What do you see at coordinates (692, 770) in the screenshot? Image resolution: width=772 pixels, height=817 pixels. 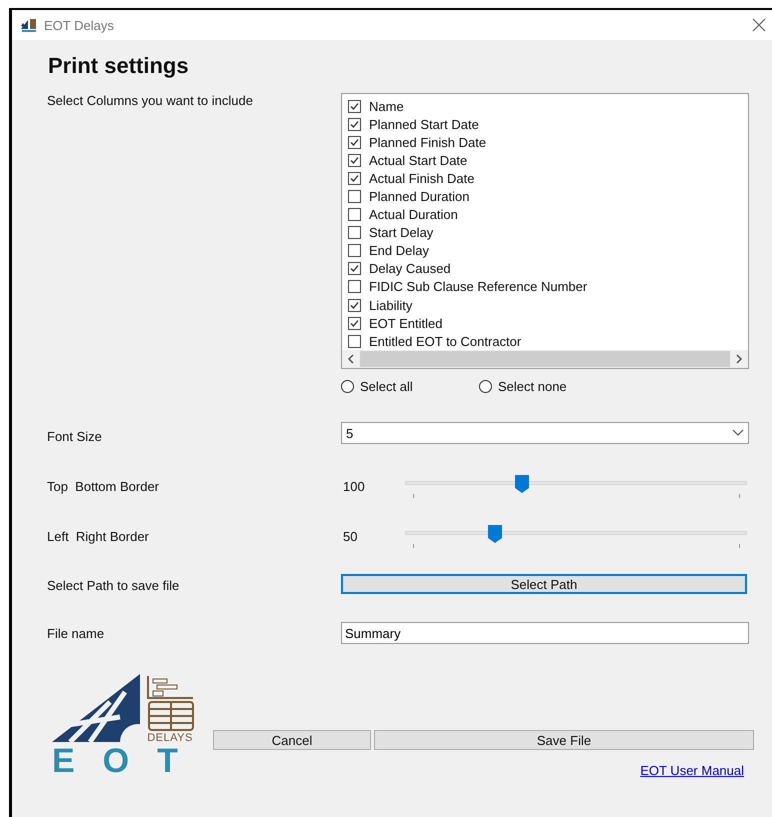 I see `user-manual-link: EOT User Manual` at bounding box center [692, 770].